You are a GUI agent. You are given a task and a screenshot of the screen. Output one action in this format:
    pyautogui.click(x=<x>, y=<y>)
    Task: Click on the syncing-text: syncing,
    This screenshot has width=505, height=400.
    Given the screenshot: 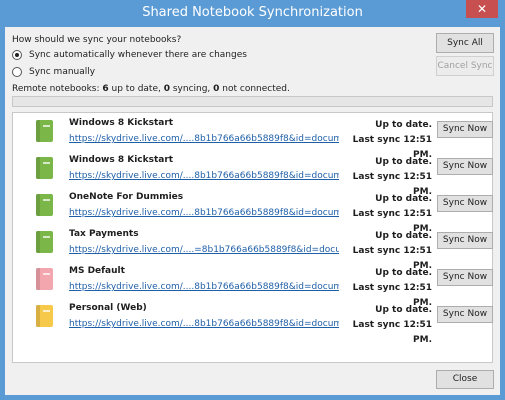 What is the action you would take?
    pyautogui.click(x=191, y=89)
    